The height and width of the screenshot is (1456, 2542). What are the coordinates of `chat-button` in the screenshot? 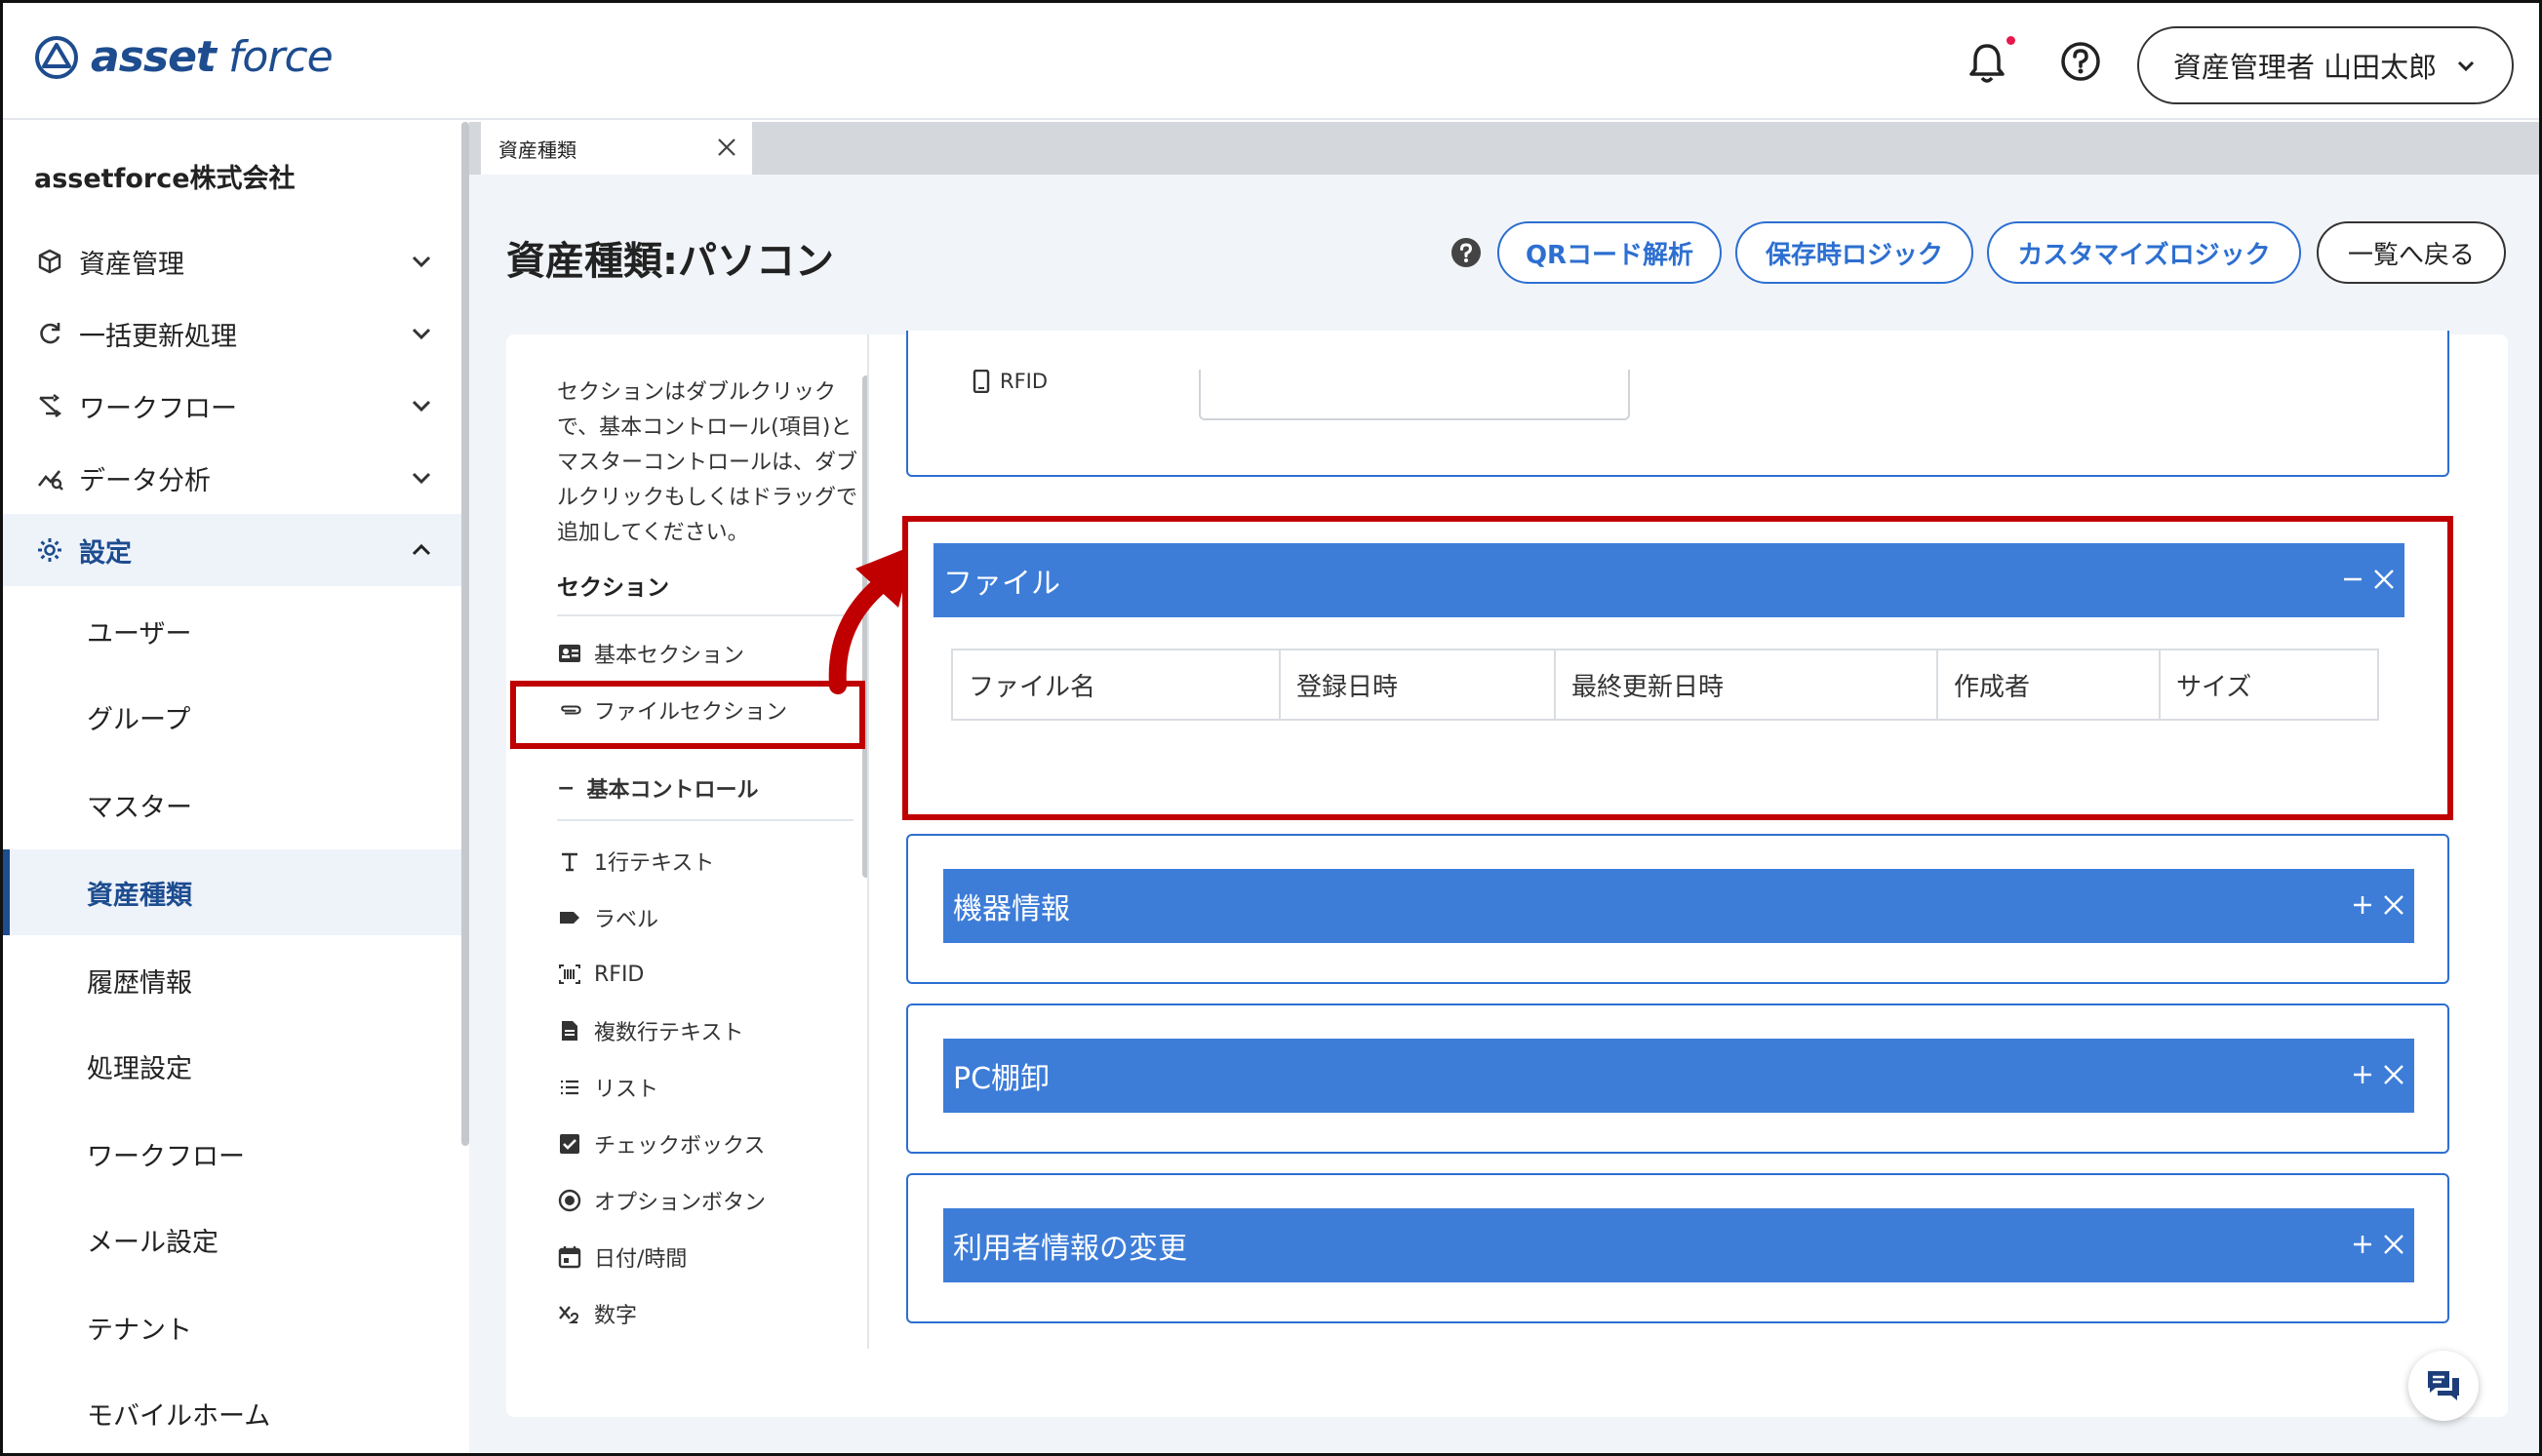 It's located at (2443, 1386).